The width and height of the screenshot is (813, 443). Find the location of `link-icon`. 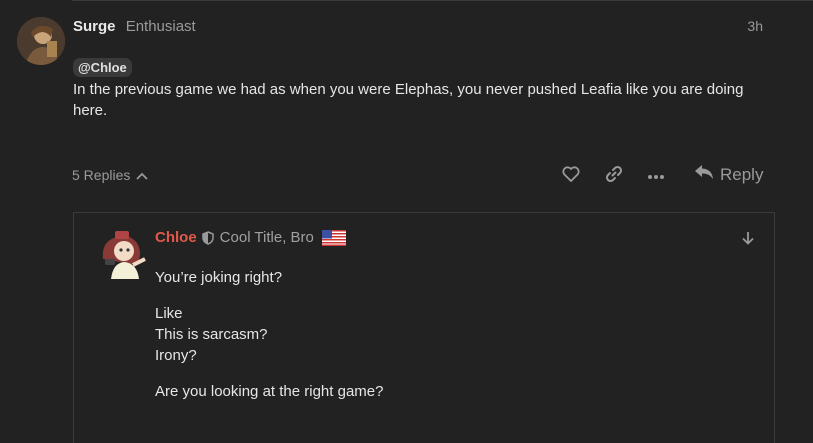

link-icon is located at coordinates (614, 176).